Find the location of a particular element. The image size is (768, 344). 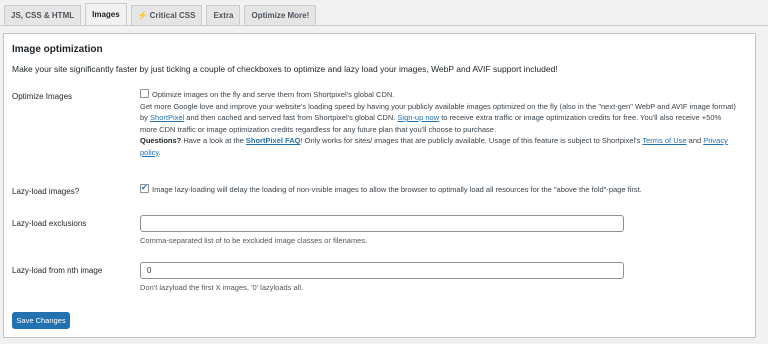

lazyload-checkbox is located at coordinates (144, 188).